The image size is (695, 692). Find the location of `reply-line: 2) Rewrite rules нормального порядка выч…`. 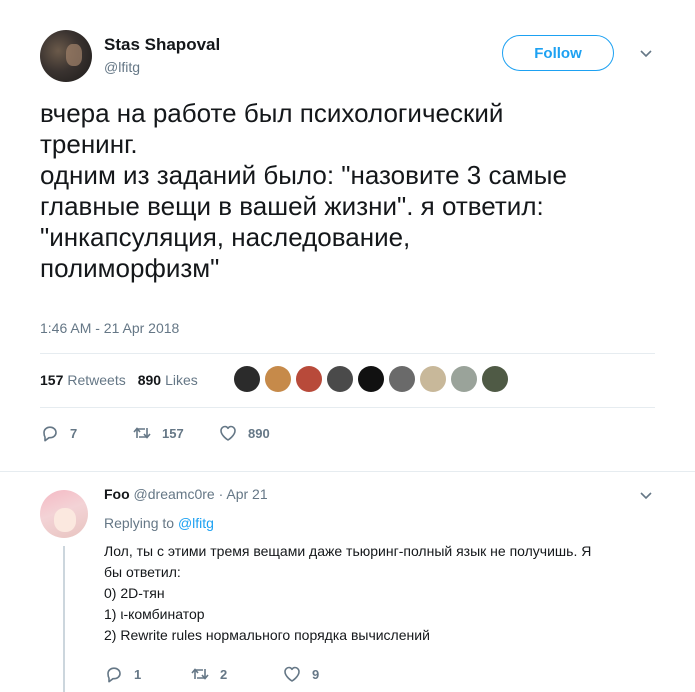

reply-line: 2) Rewrite rules нормального порядка выч… is located at coordinates (267, 635).